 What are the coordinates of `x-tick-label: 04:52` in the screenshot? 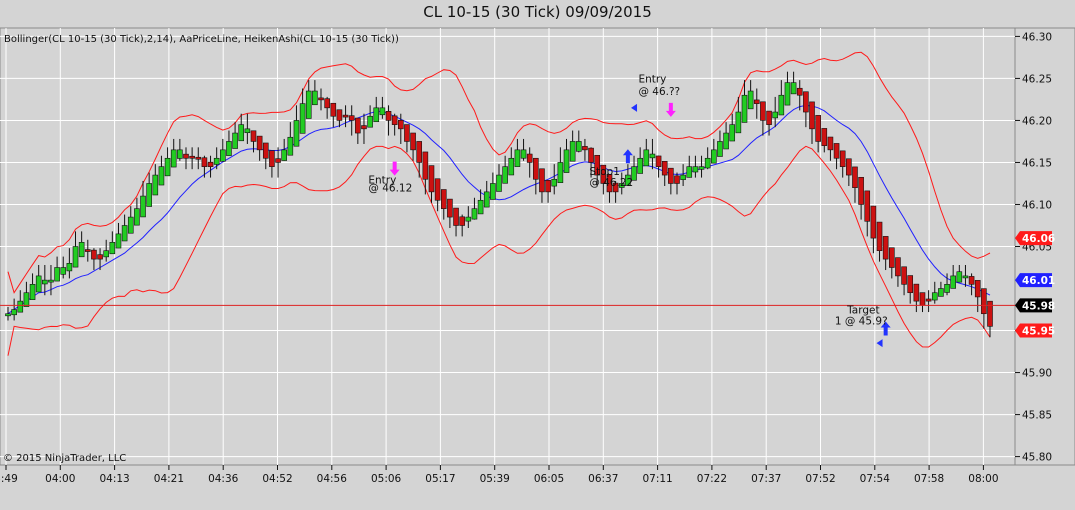 It's located at (277, 479).